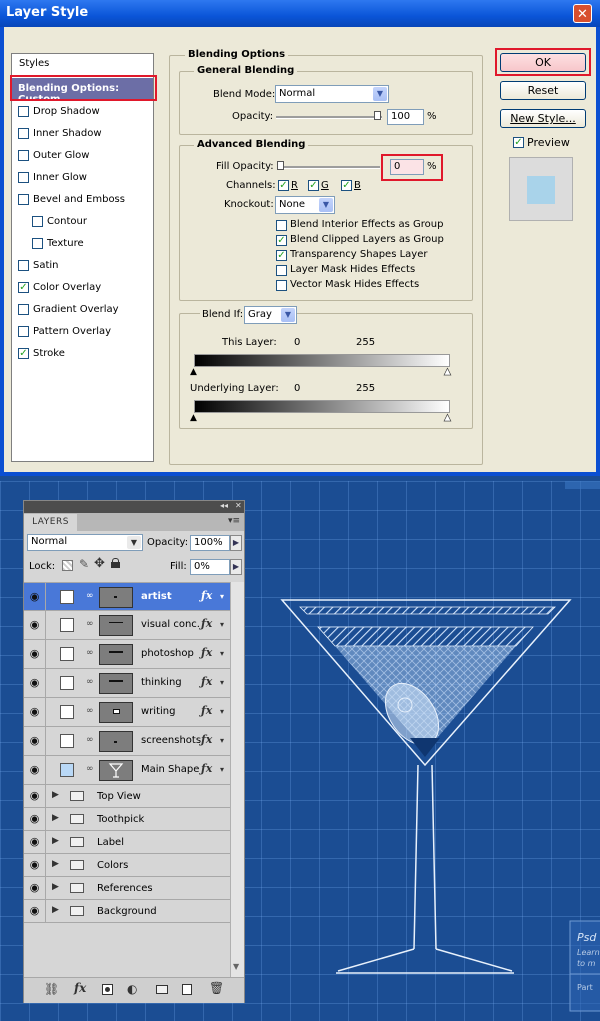 This screenshot has height=1021, width=600. I want to click on style-item-satin: Satin, so click(82, 266).